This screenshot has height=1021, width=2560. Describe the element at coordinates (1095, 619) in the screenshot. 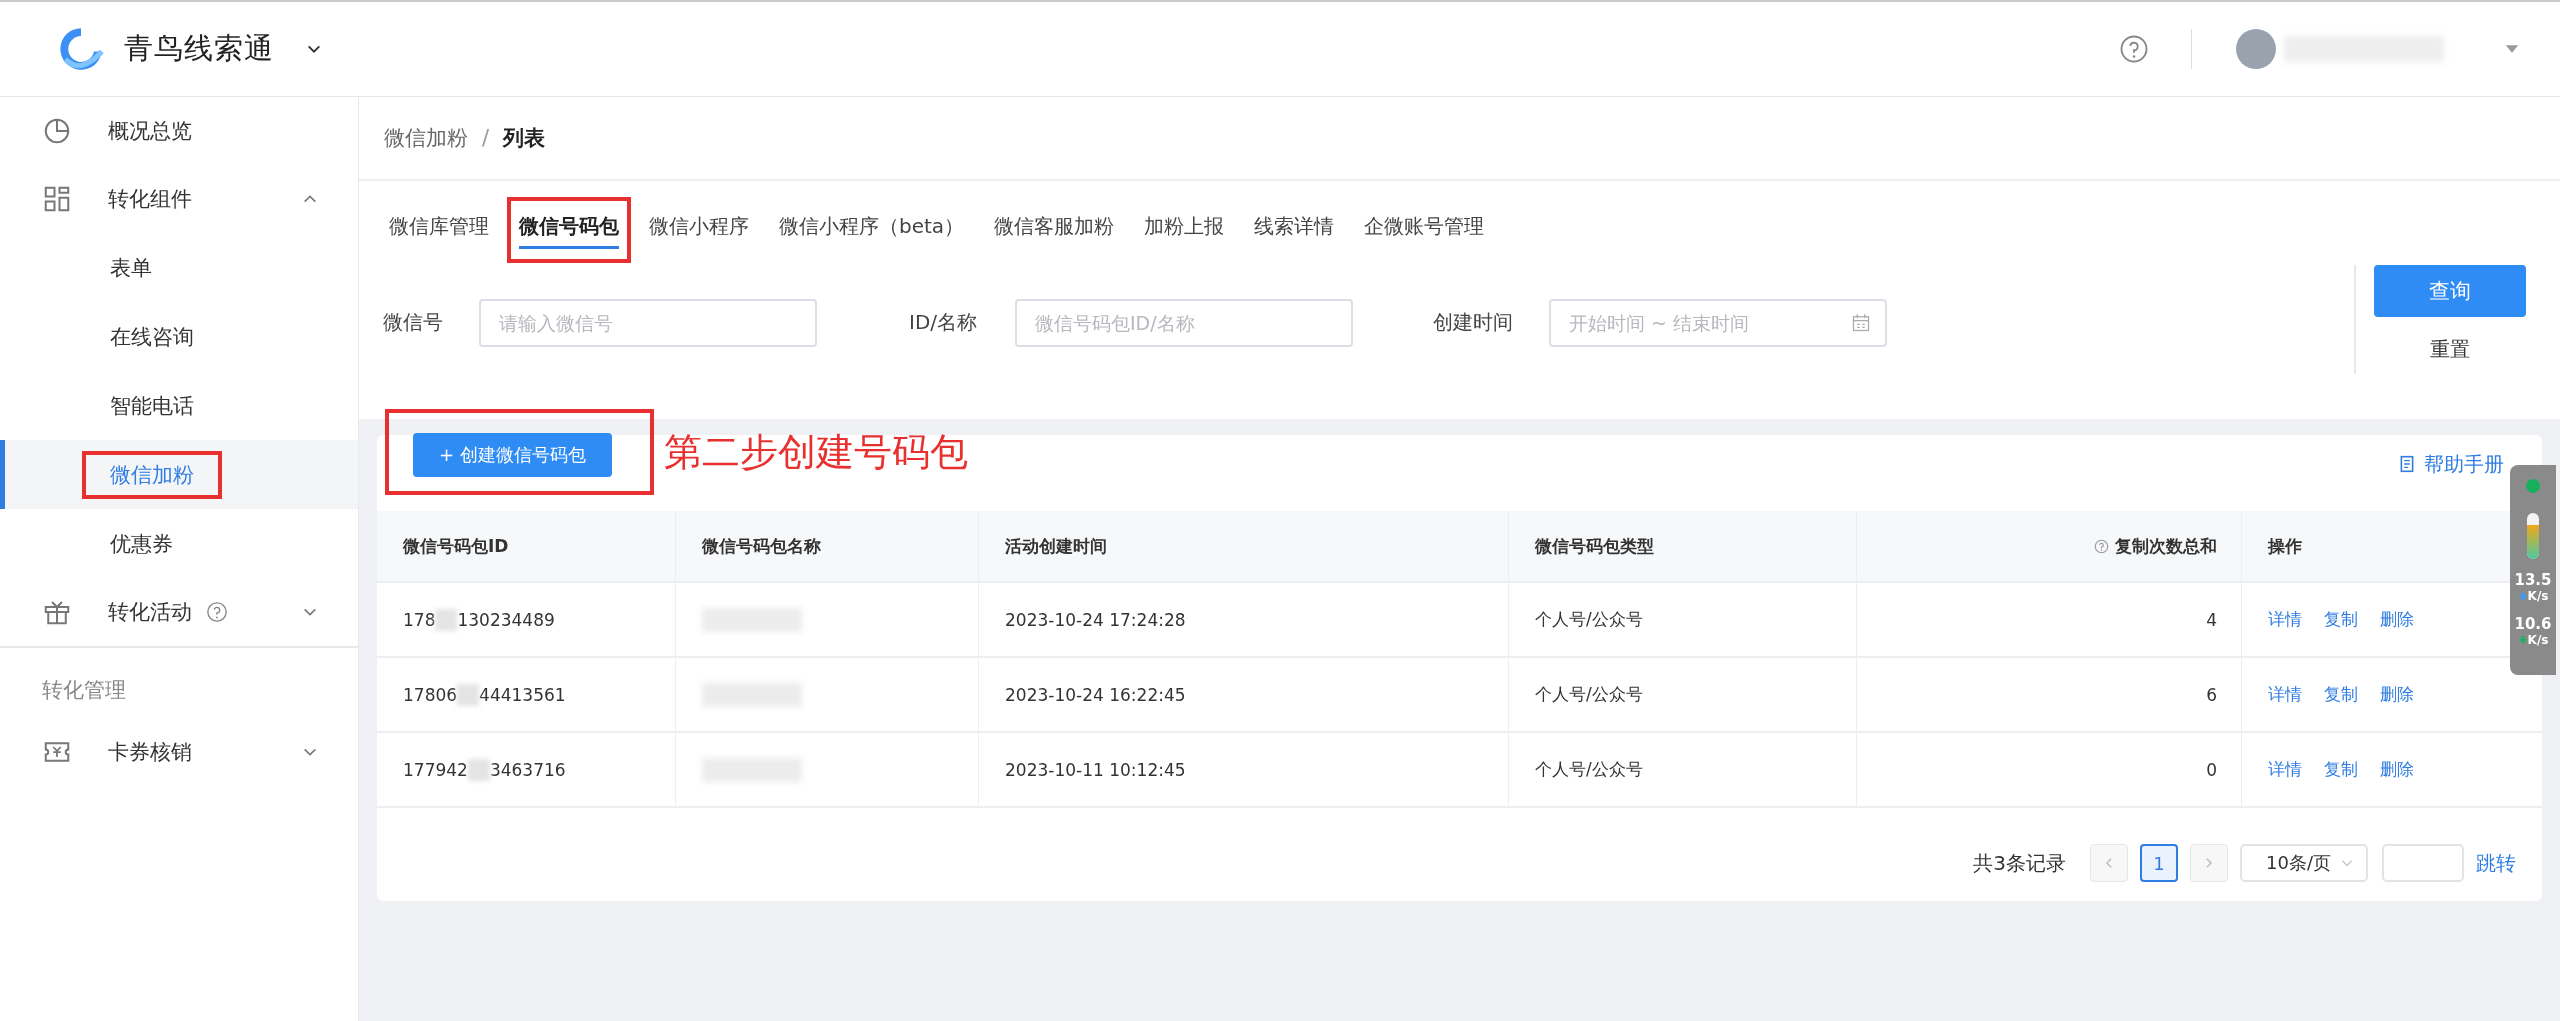

I see `table-cell: 2023-10-24 17:24:28` at that location.